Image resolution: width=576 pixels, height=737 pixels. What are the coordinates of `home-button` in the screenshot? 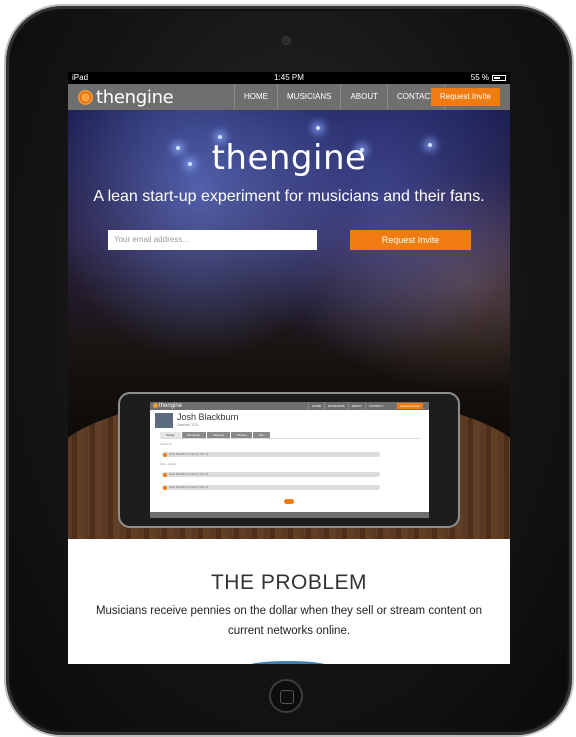 It's located at (286, 696).